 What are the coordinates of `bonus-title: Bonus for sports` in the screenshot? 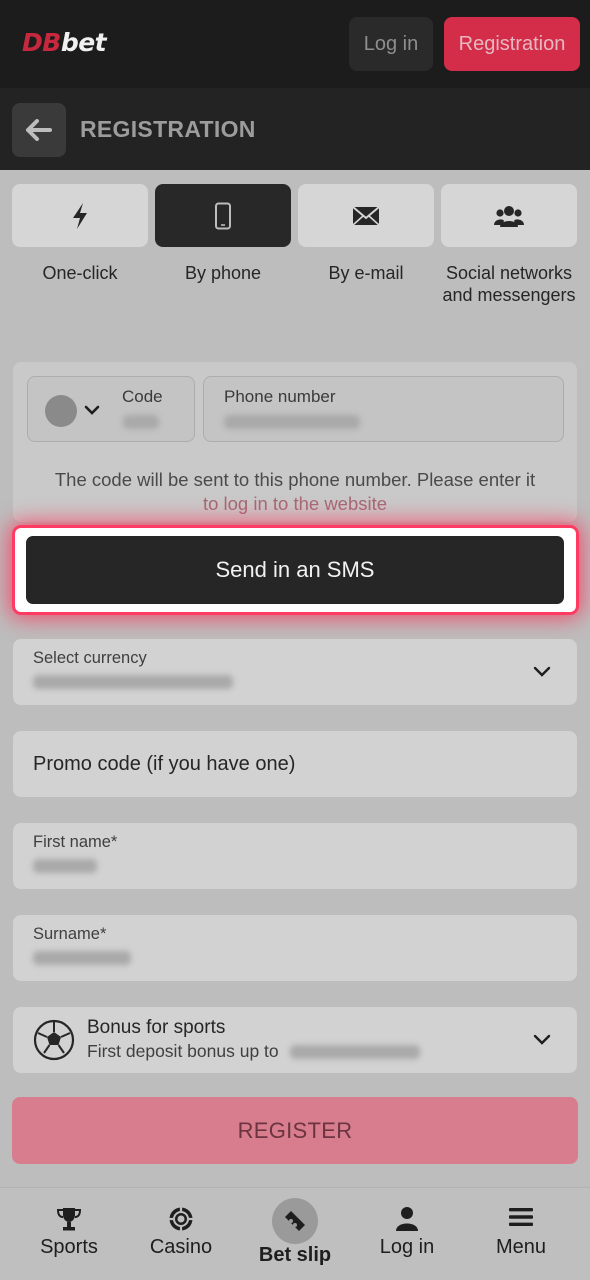 It's located at (156, 1027).